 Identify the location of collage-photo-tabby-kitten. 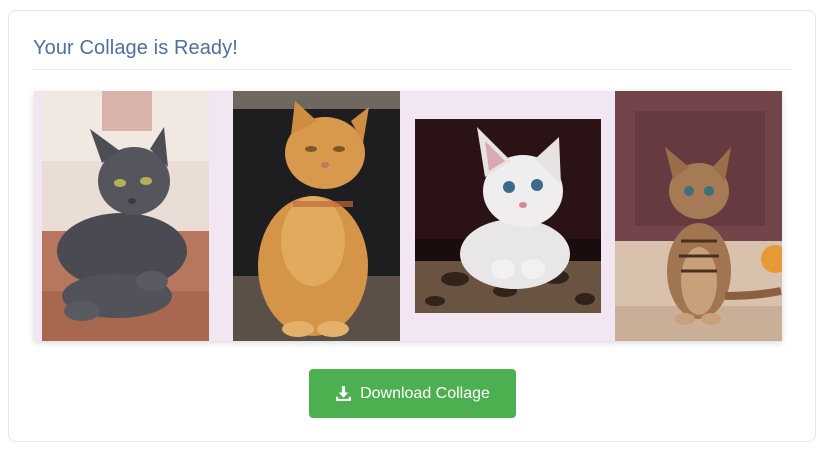
(698, 216).